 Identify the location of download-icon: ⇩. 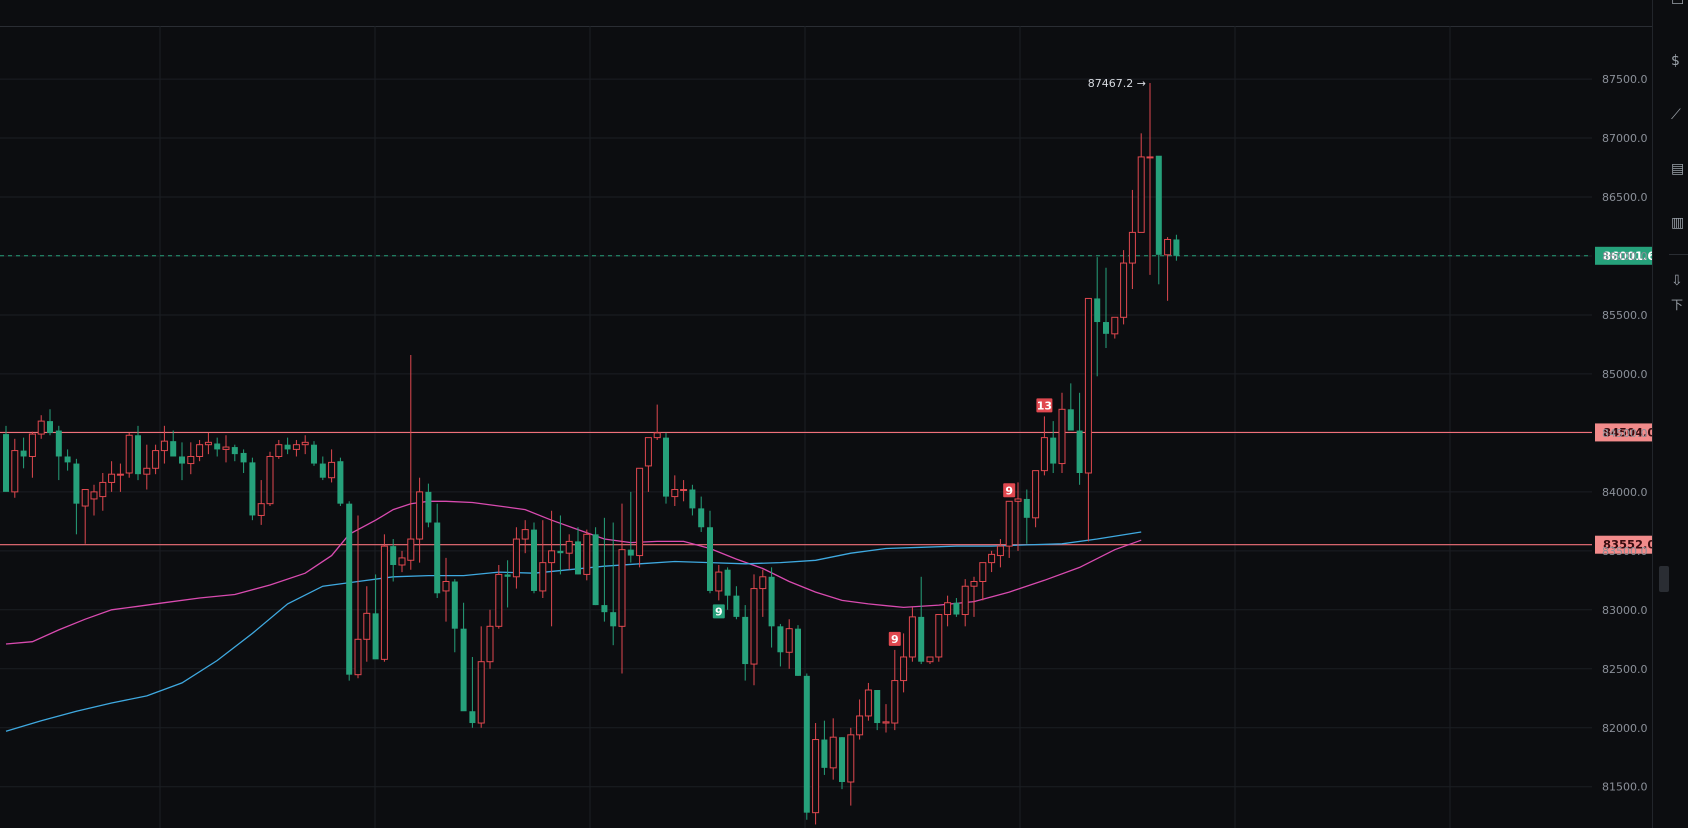
(1679, 281).